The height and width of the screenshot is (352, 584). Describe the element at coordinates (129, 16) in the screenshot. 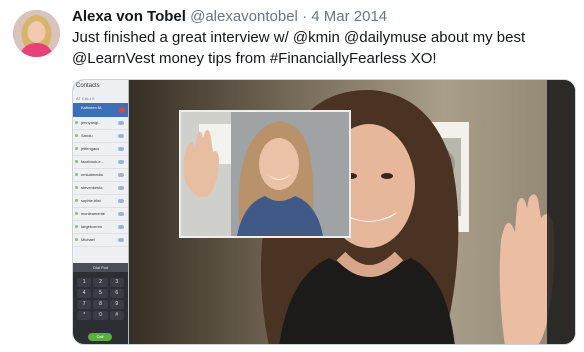

I see `author-name: Alexa von Tobel` at that location.